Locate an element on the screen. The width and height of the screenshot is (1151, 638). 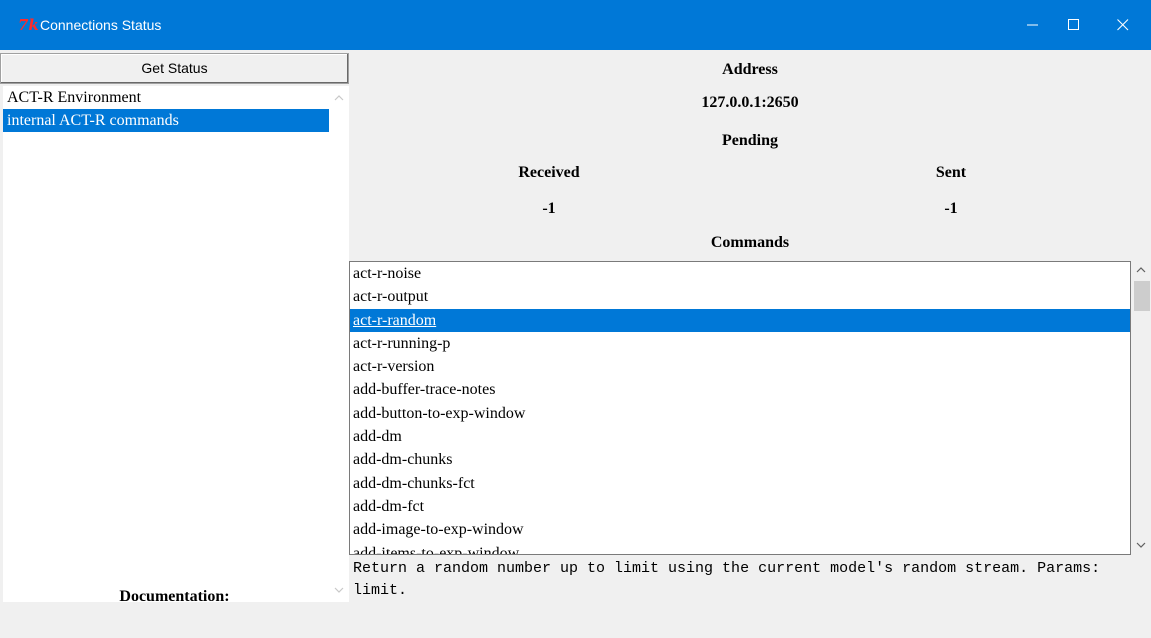
get-status-button: Get Status is located at coordinates (174, 68).